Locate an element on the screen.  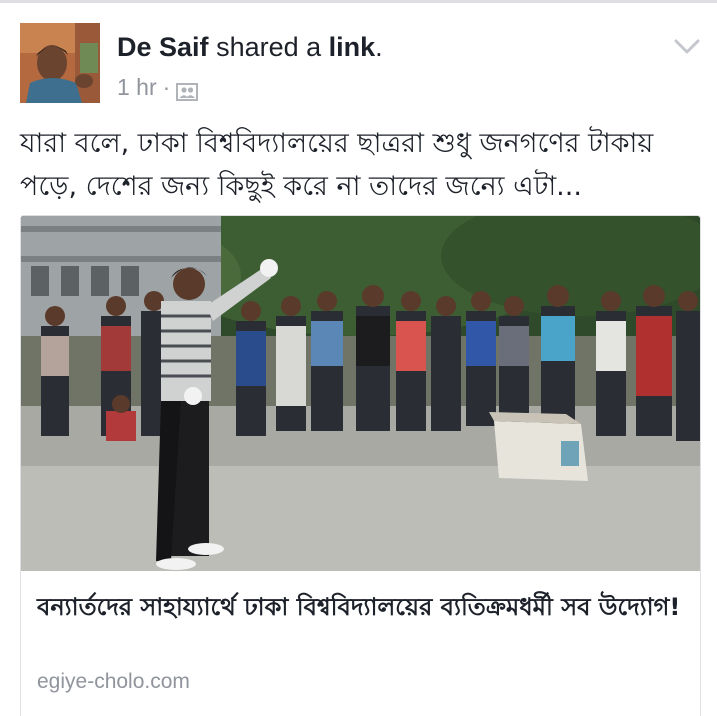
shared-link-label: link is located at coordinates (352, 47).